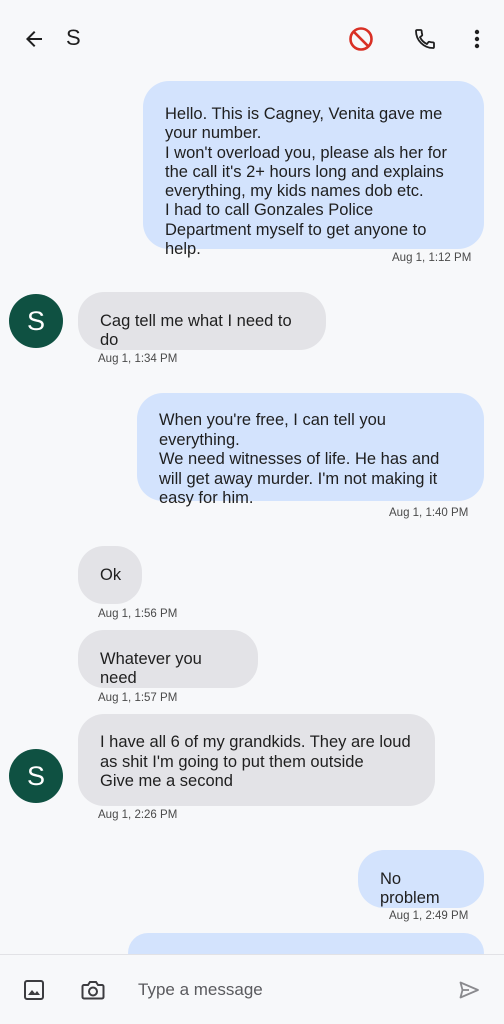 The width and height of the screenshot is (504, 1024). I want to click on message-text: Ok, so click(111, 575).